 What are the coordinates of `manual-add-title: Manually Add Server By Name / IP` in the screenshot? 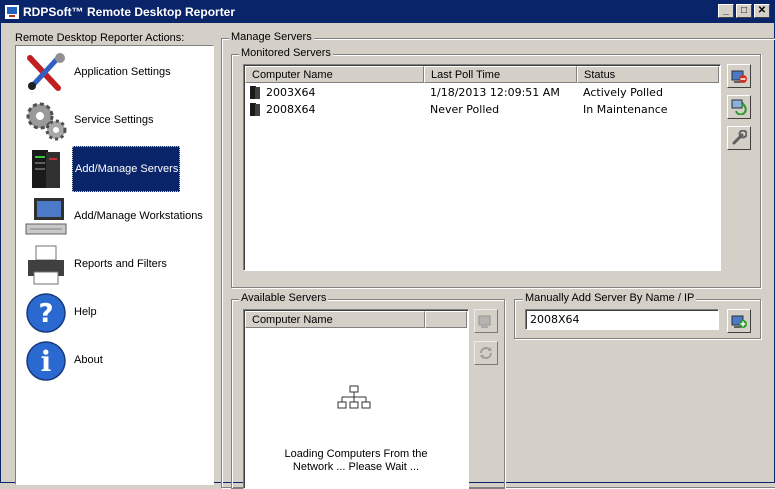 It's located at (610, 298).